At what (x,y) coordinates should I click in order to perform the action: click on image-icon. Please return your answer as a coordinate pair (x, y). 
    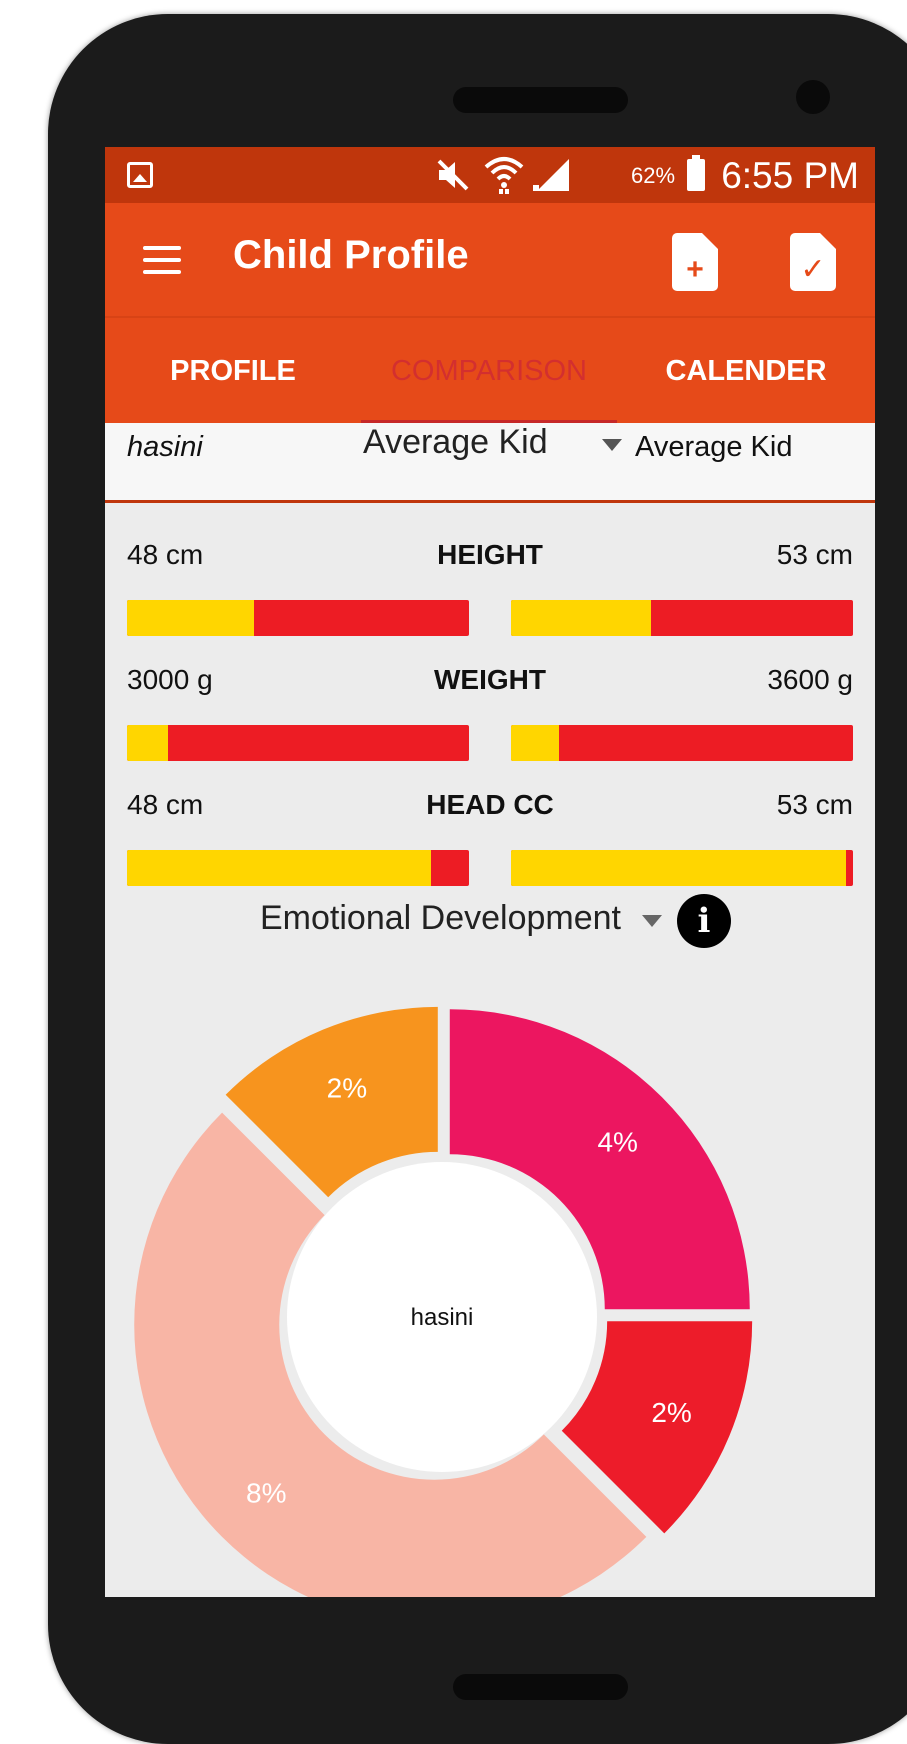
    Looking at the image, I should click on (140, 175).